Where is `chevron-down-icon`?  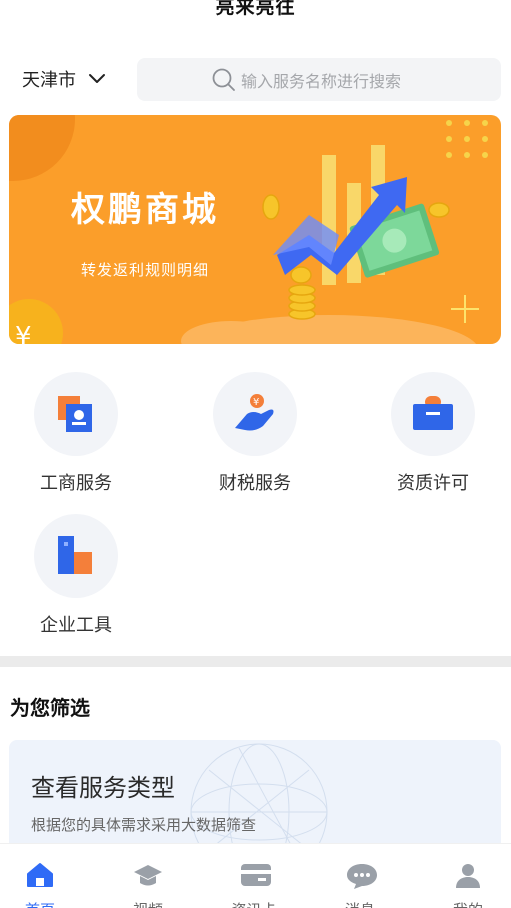 chevron-down-icon is located at coordinates (97, 78).